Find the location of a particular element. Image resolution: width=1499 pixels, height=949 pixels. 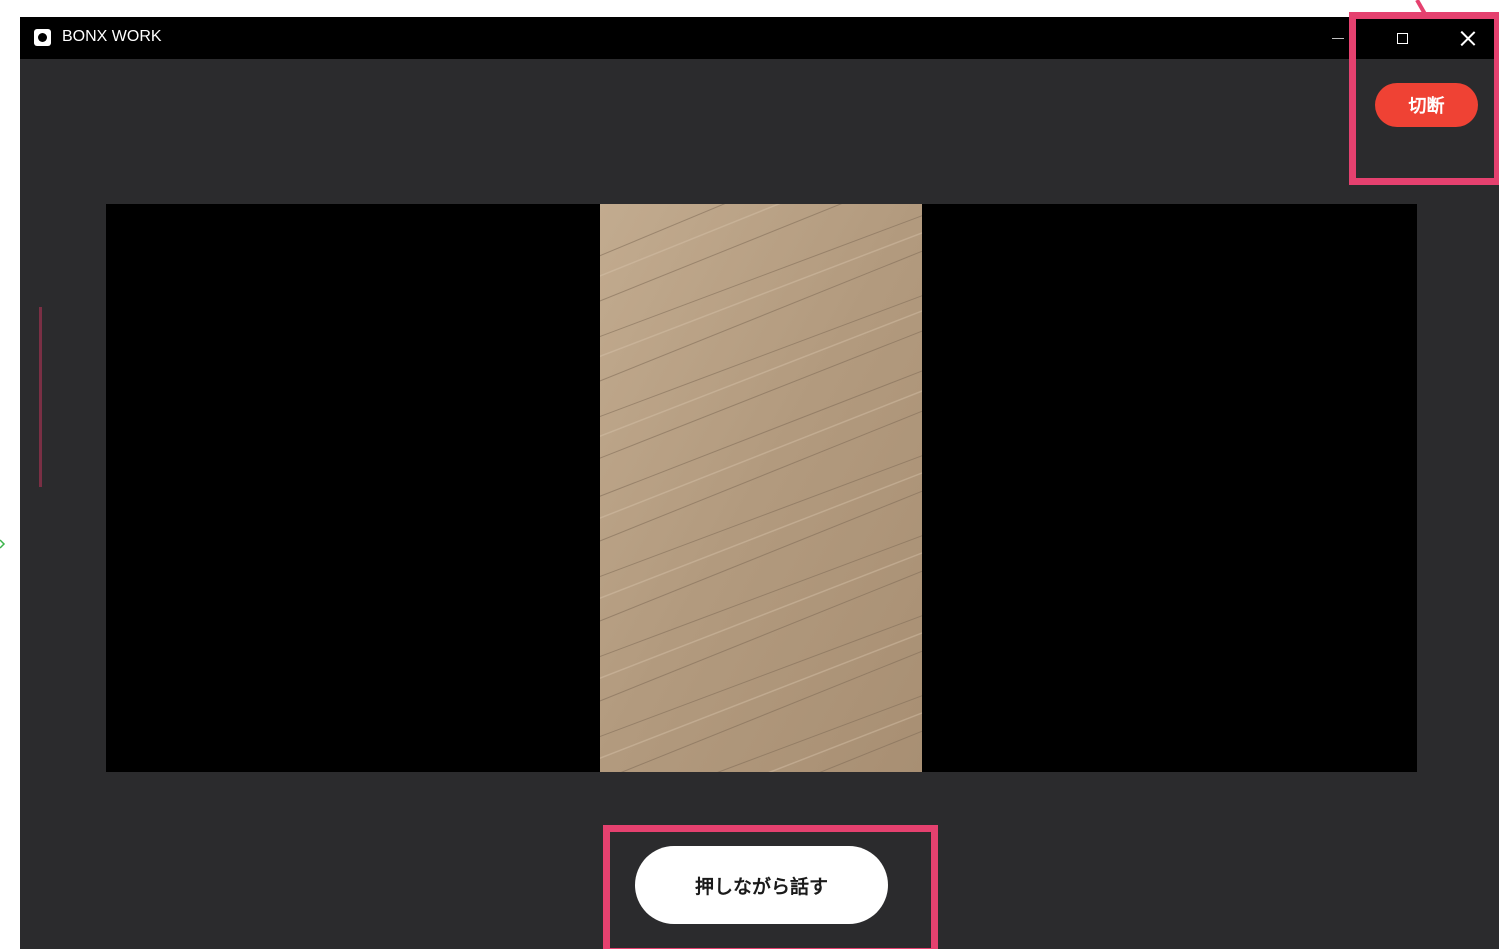

minimize-button is located at coordinates (1338, 38).